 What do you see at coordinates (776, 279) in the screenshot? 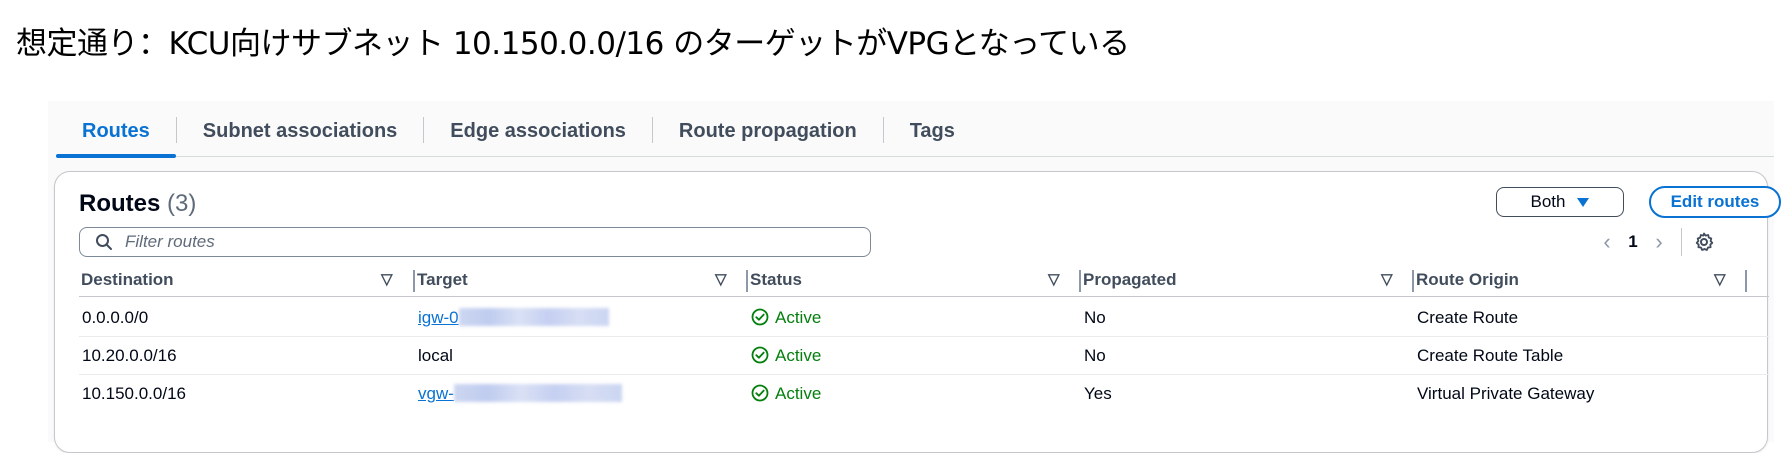
I see `column-label: Status` at bounding box center [776, 279].